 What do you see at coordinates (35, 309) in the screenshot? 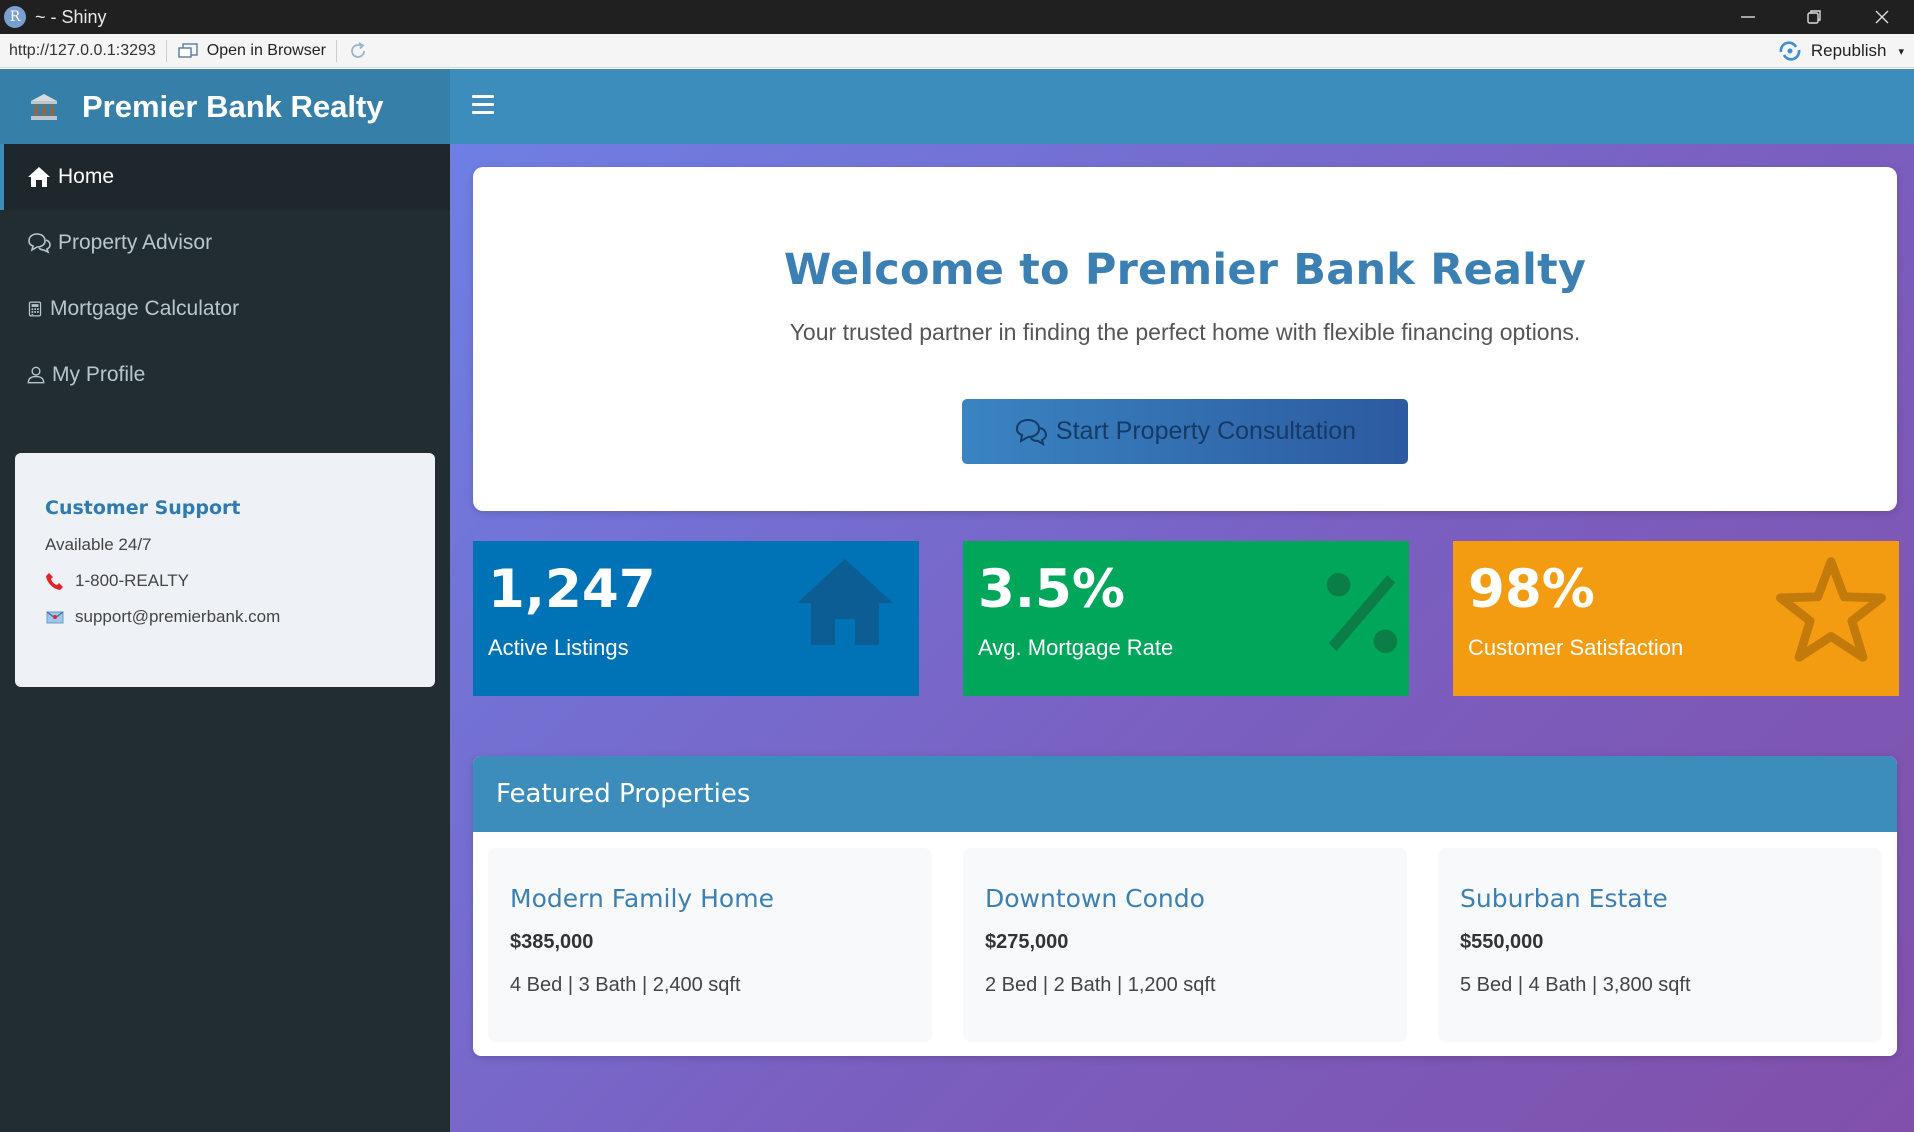
I see `calculator-icon` at bounding box center [35, 309].